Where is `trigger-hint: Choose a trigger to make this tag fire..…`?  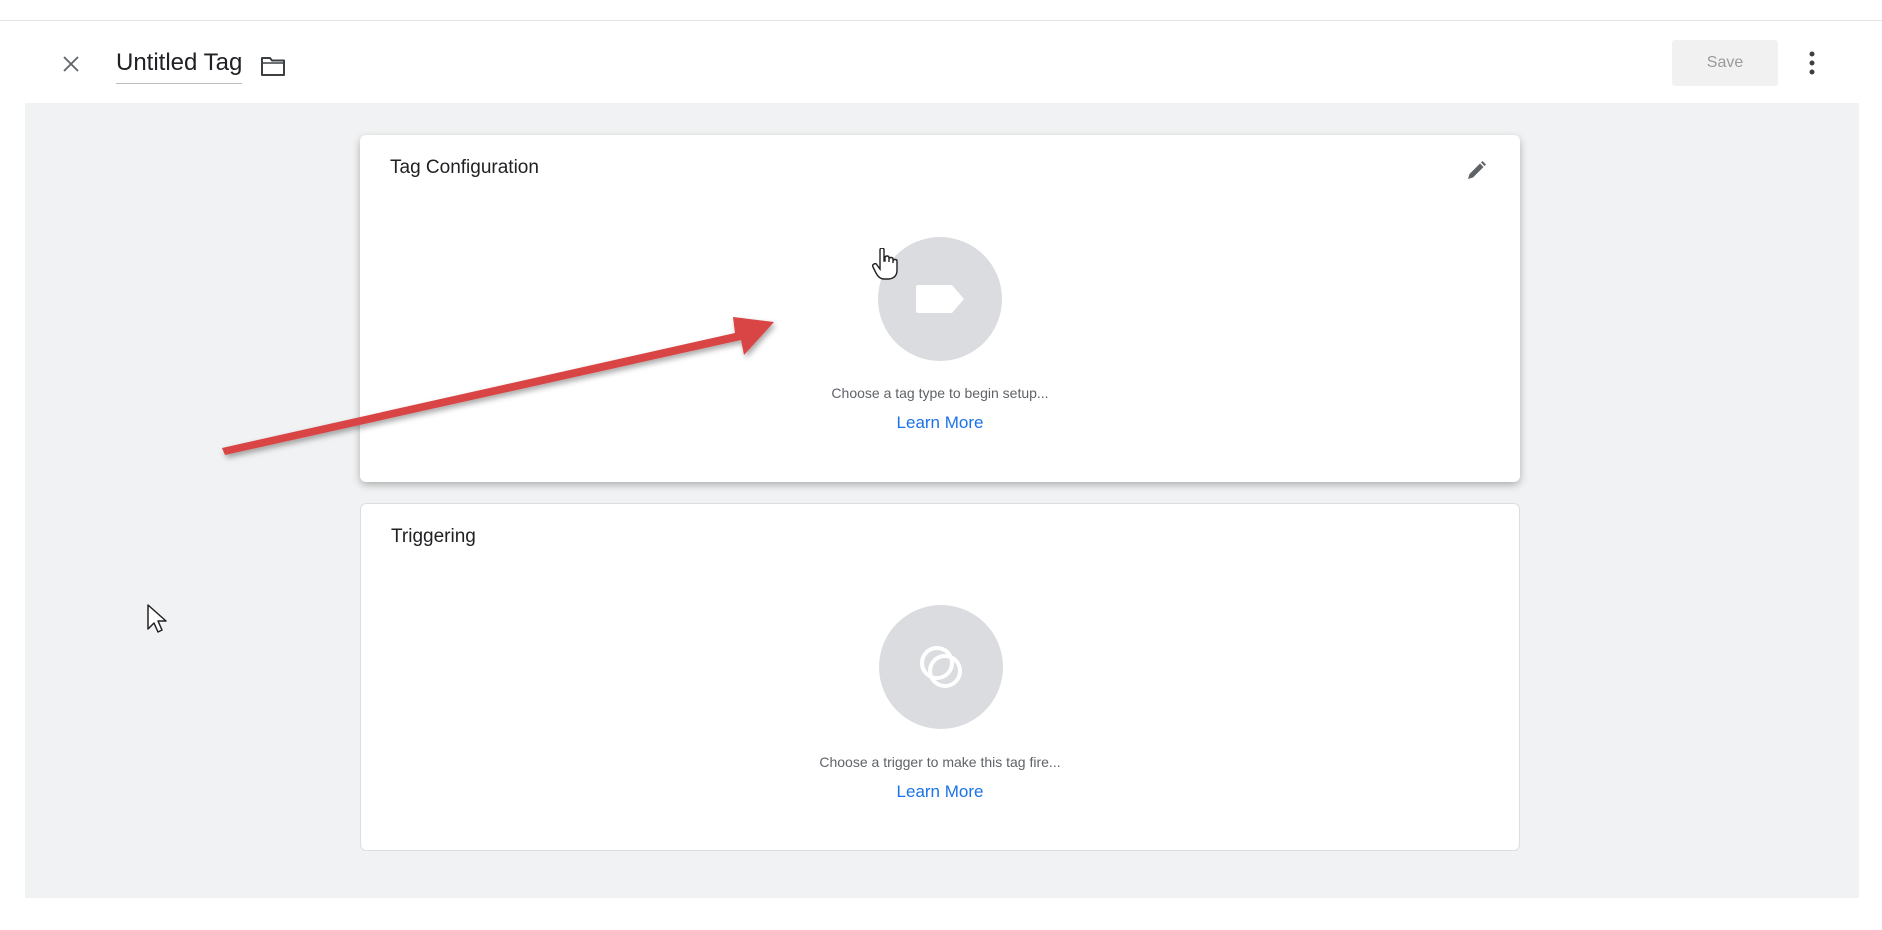
trigger-hint: Choose a trigger to make this tag fire..… is located at coordinates (940, 762).